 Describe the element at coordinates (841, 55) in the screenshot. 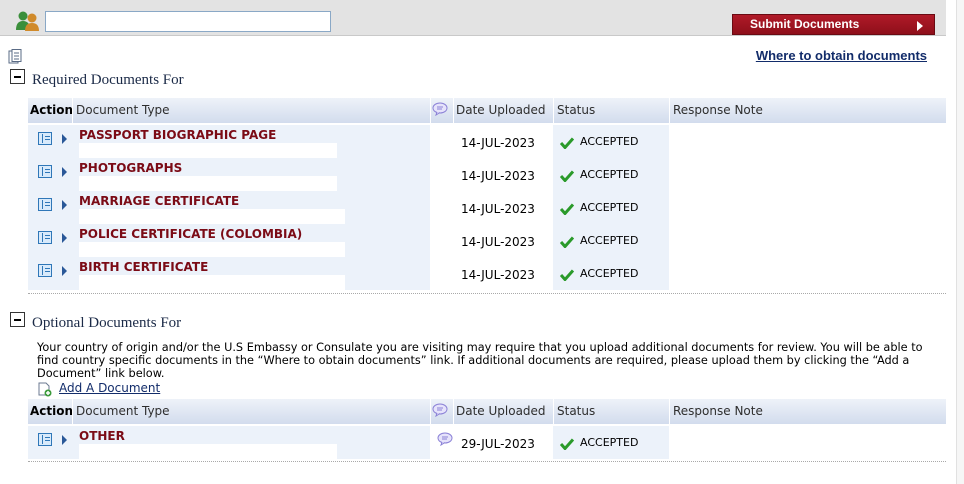

I see `where-to-obtain-documents-link: Where to obtain documents` at that location.